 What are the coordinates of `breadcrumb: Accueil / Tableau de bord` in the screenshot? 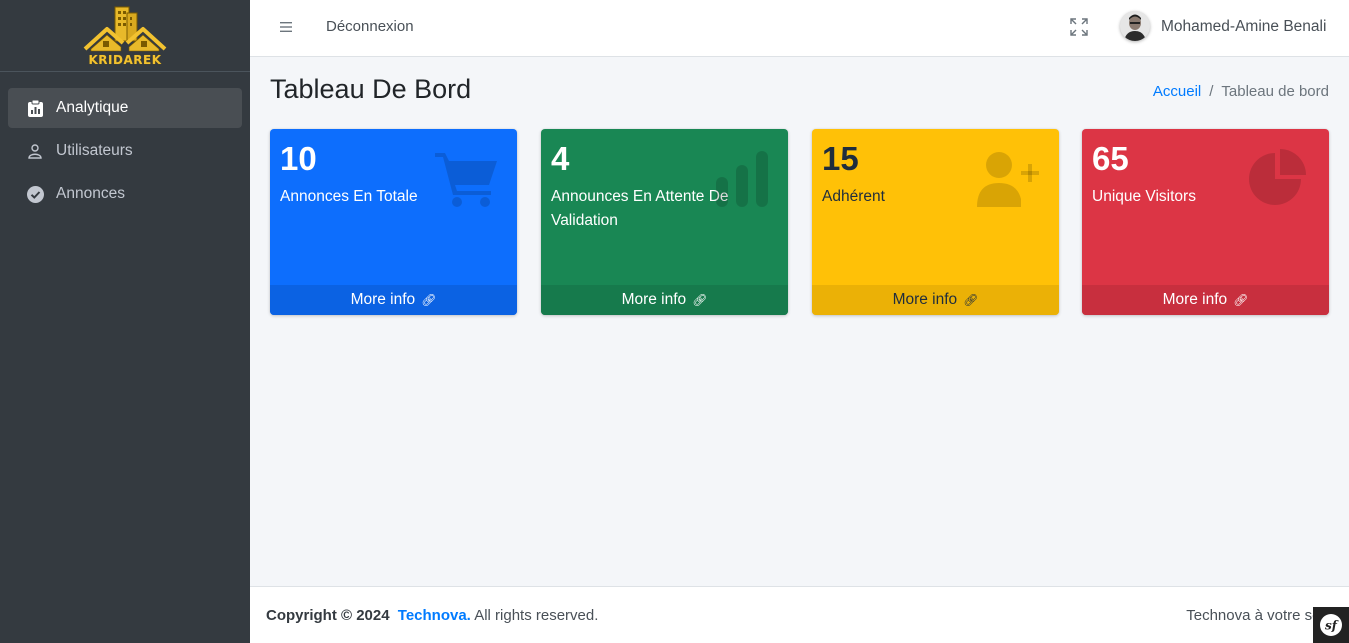 It's located at (1241, 91).